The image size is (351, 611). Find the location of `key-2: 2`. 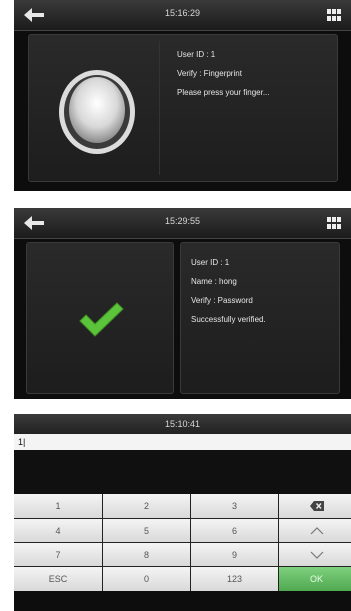

key-2: 2 is located at coordinates (146, 506).